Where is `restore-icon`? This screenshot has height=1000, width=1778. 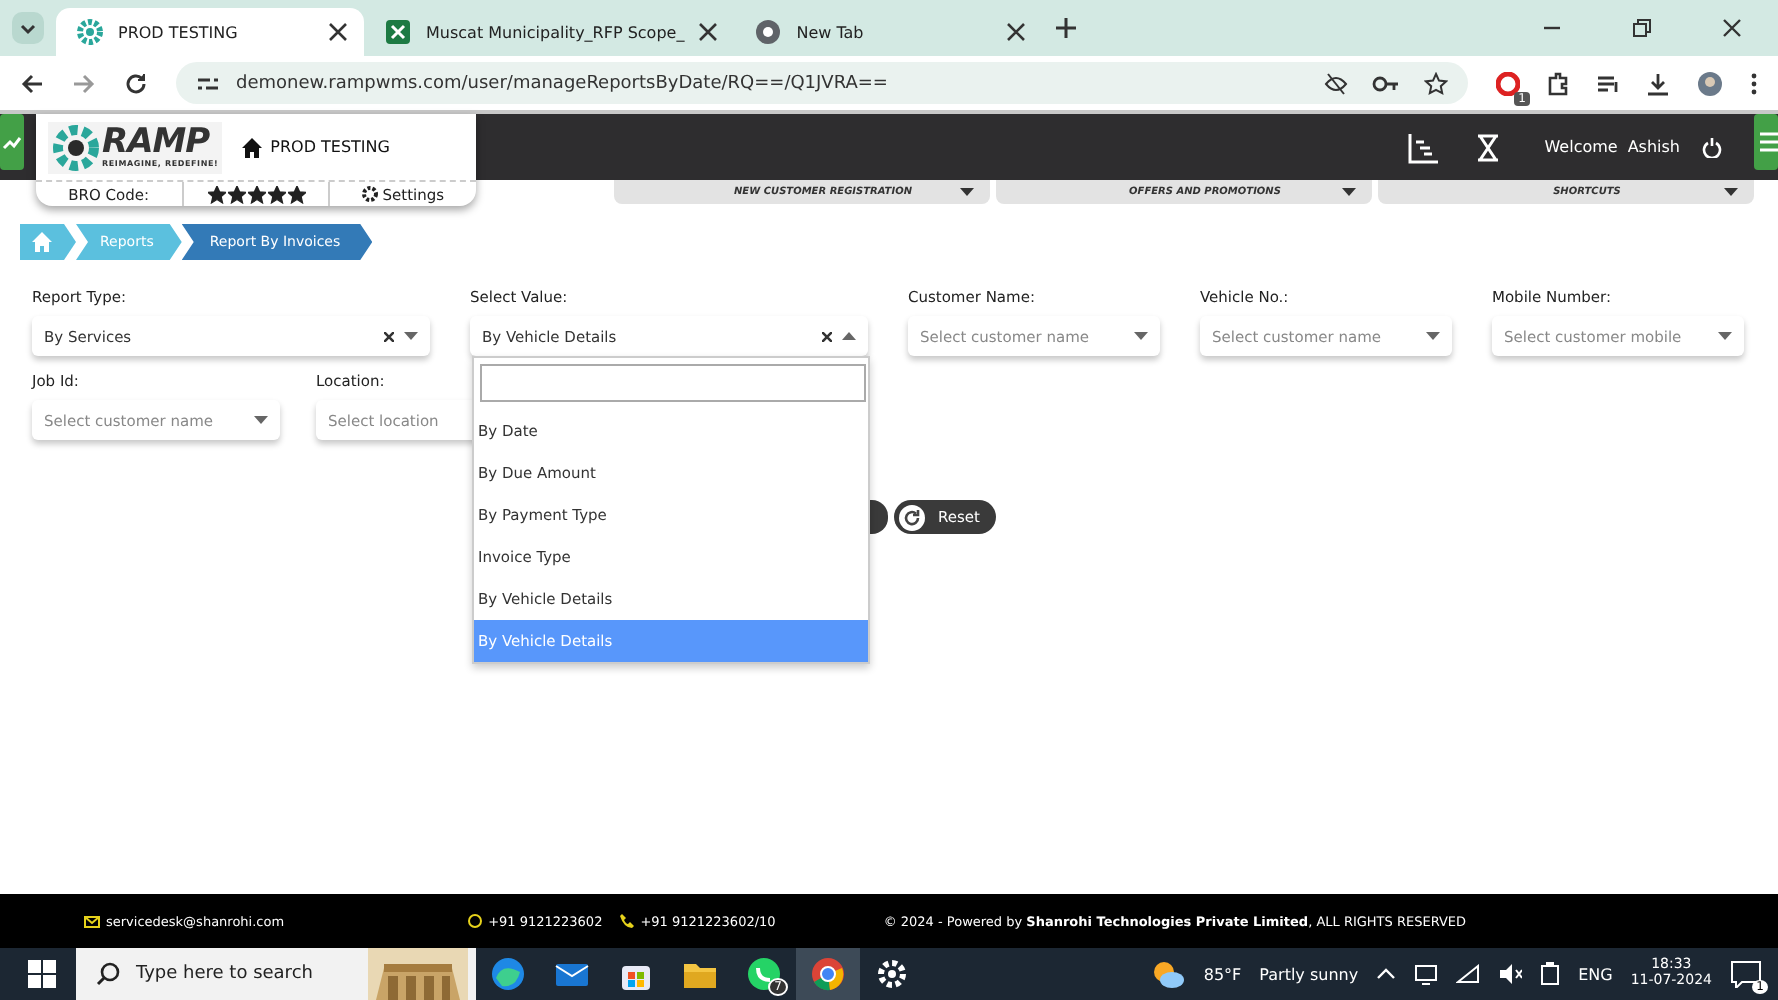 restore-icon is located at coordinates (1642, 28).